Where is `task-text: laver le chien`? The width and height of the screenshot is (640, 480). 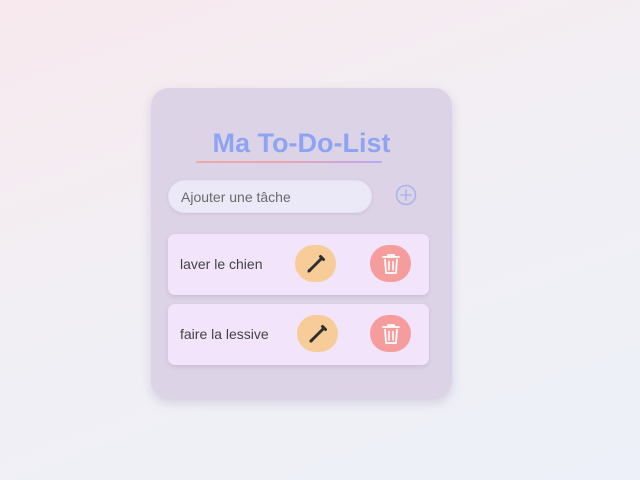 task-text: laver le chien is located at coordinates (221, 264).